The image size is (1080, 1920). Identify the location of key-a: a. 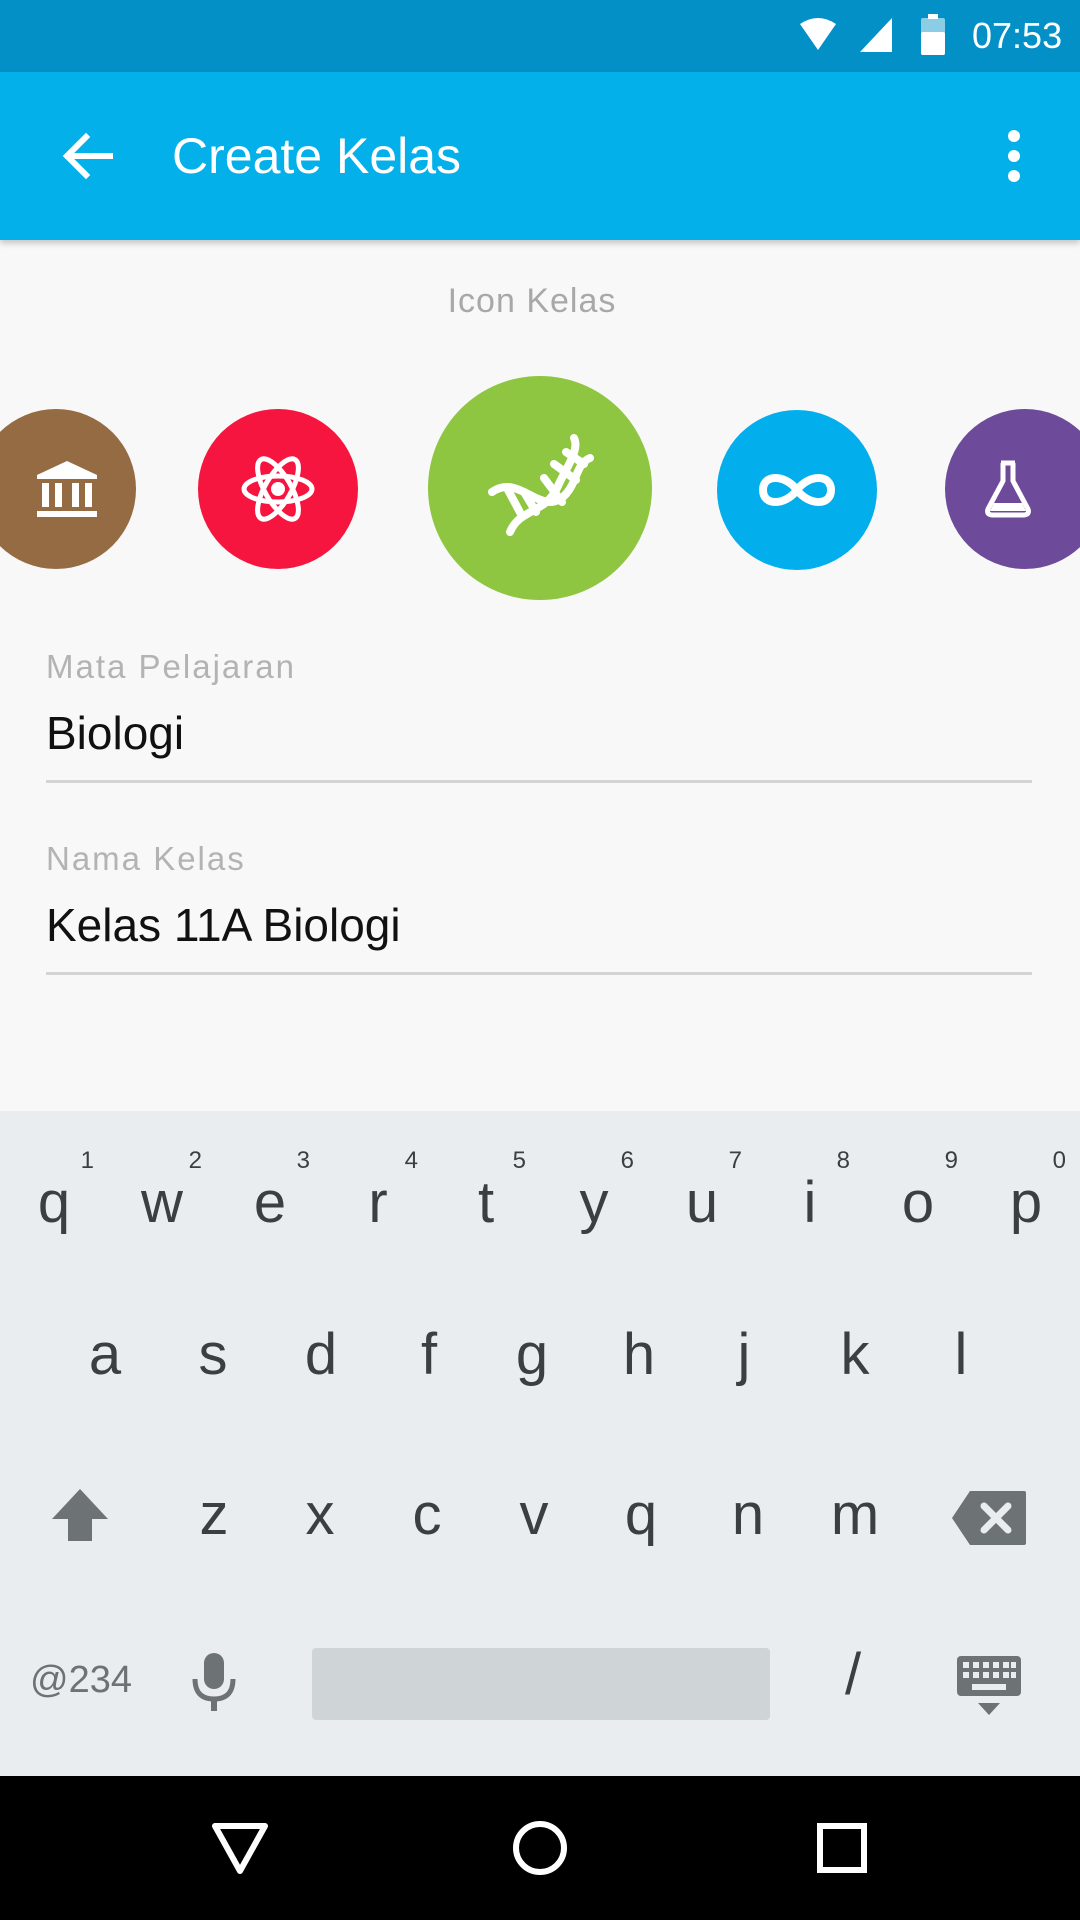
(105, 1344).